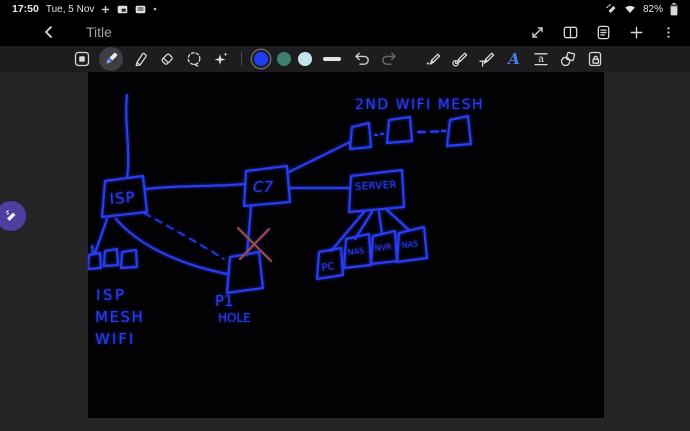 This screenshot has width=690, height=431. Describe the element at coordinates (99, 32) in the screenshot. I see `note-title: Title` at that location.